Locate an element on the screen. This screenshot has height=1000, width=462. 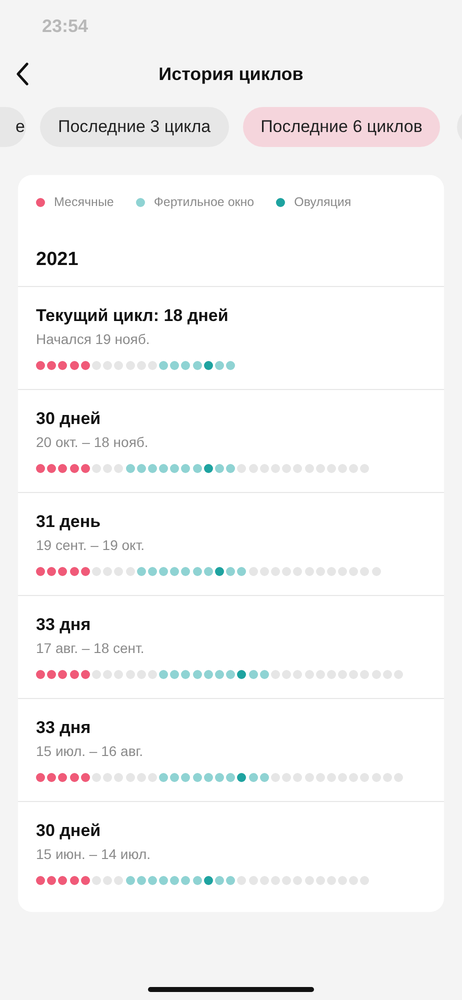
cycle-dates: 15 июн. – 14 июл. is located at coordinates (94, 853).